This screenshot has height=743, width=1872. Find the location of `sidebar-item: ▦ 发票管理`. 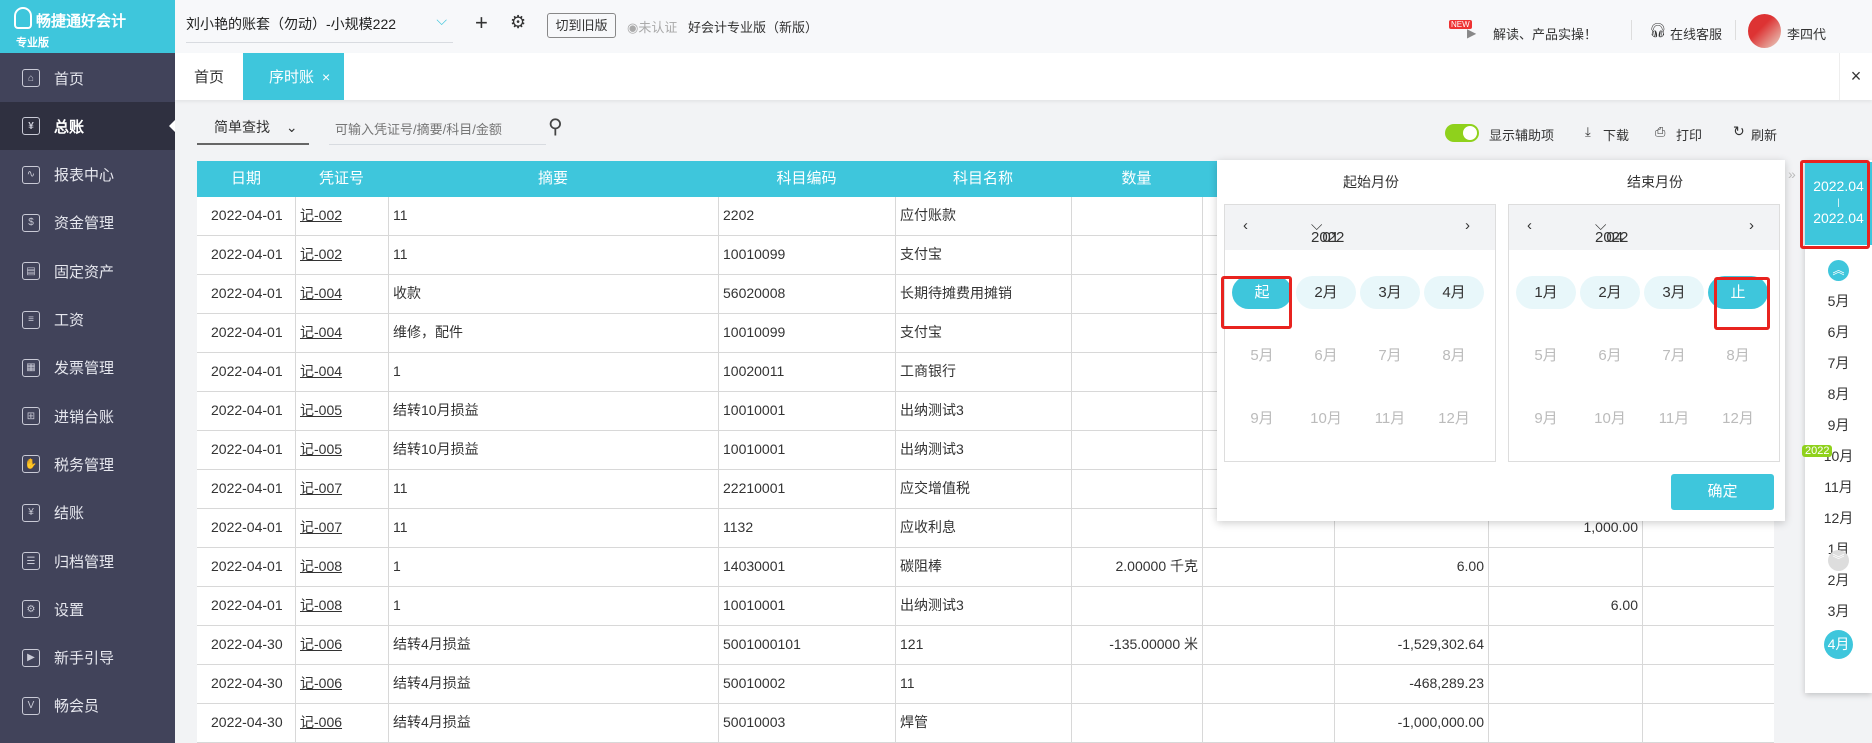

sidebar-item: ▦ 发票管理 is located at coordinates (87, 368).